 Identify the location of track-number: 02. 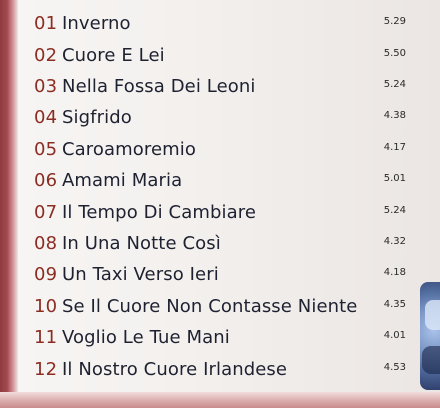
(46, 55).